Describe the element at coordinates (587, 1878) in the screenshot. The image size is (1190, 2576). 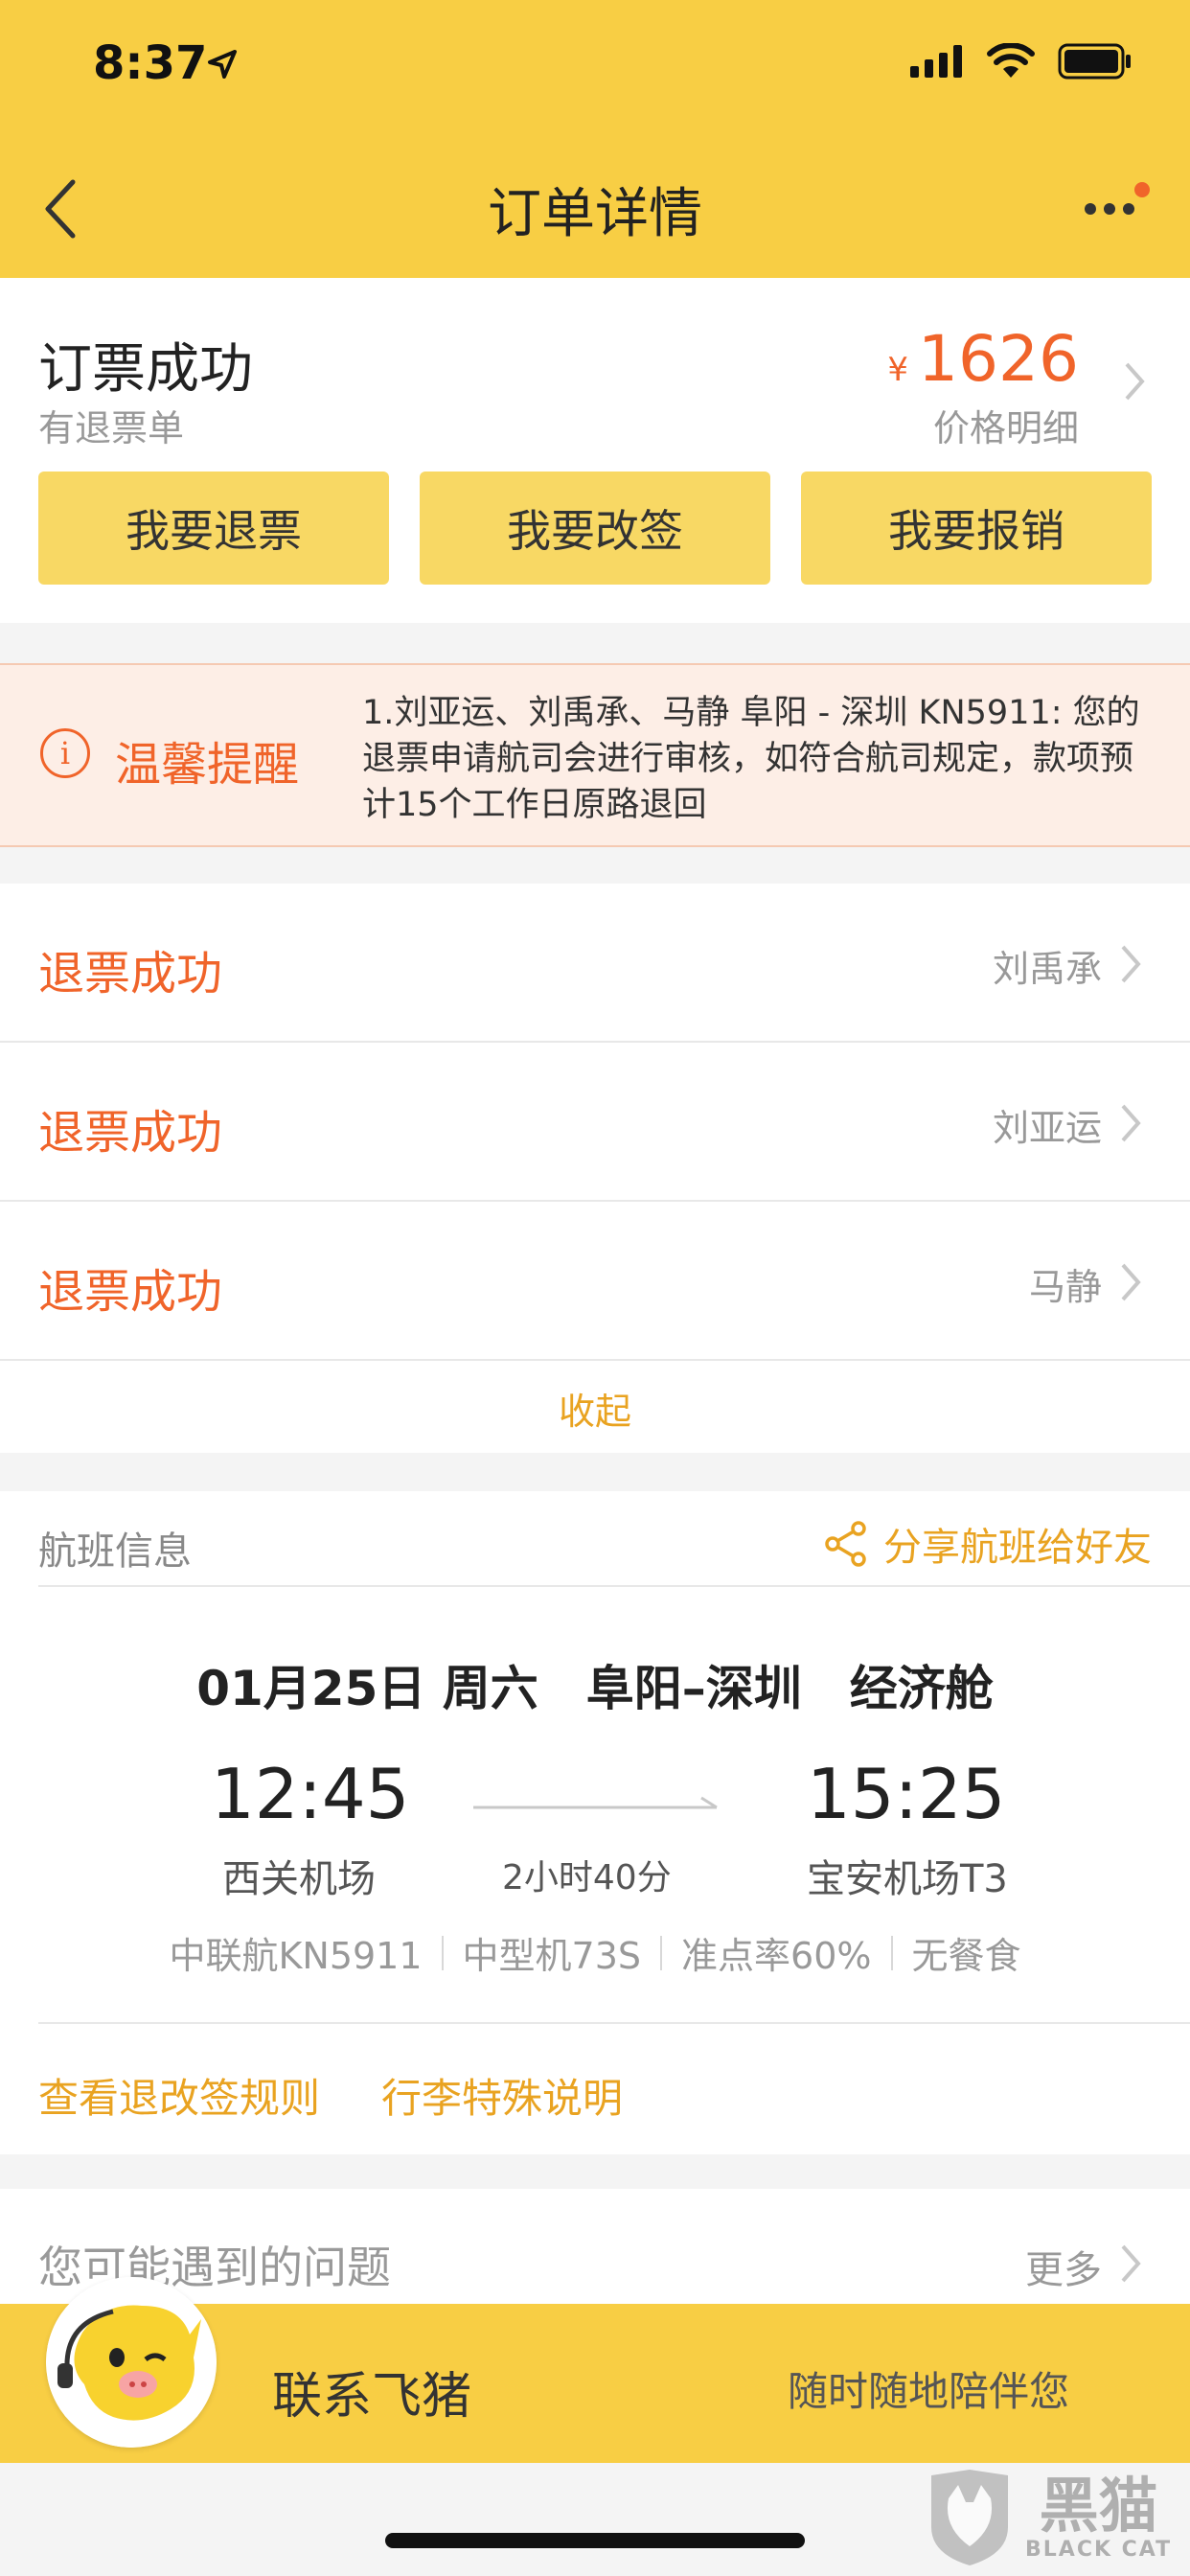
I see `flight-duration: 2小时40分` at that location.